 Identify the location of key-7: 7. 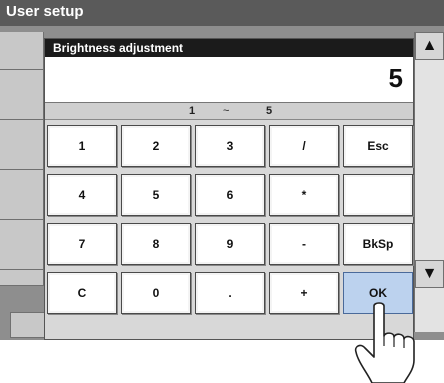
(82, 244).